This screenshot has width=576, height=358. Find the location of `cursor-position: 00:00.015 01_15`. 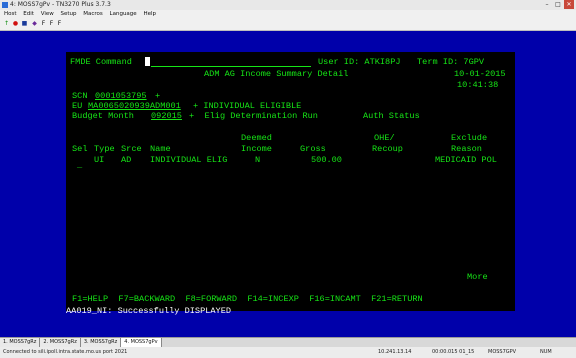

cursor-position: 00:00.015 01_15 is located at coordinates (453, 352).